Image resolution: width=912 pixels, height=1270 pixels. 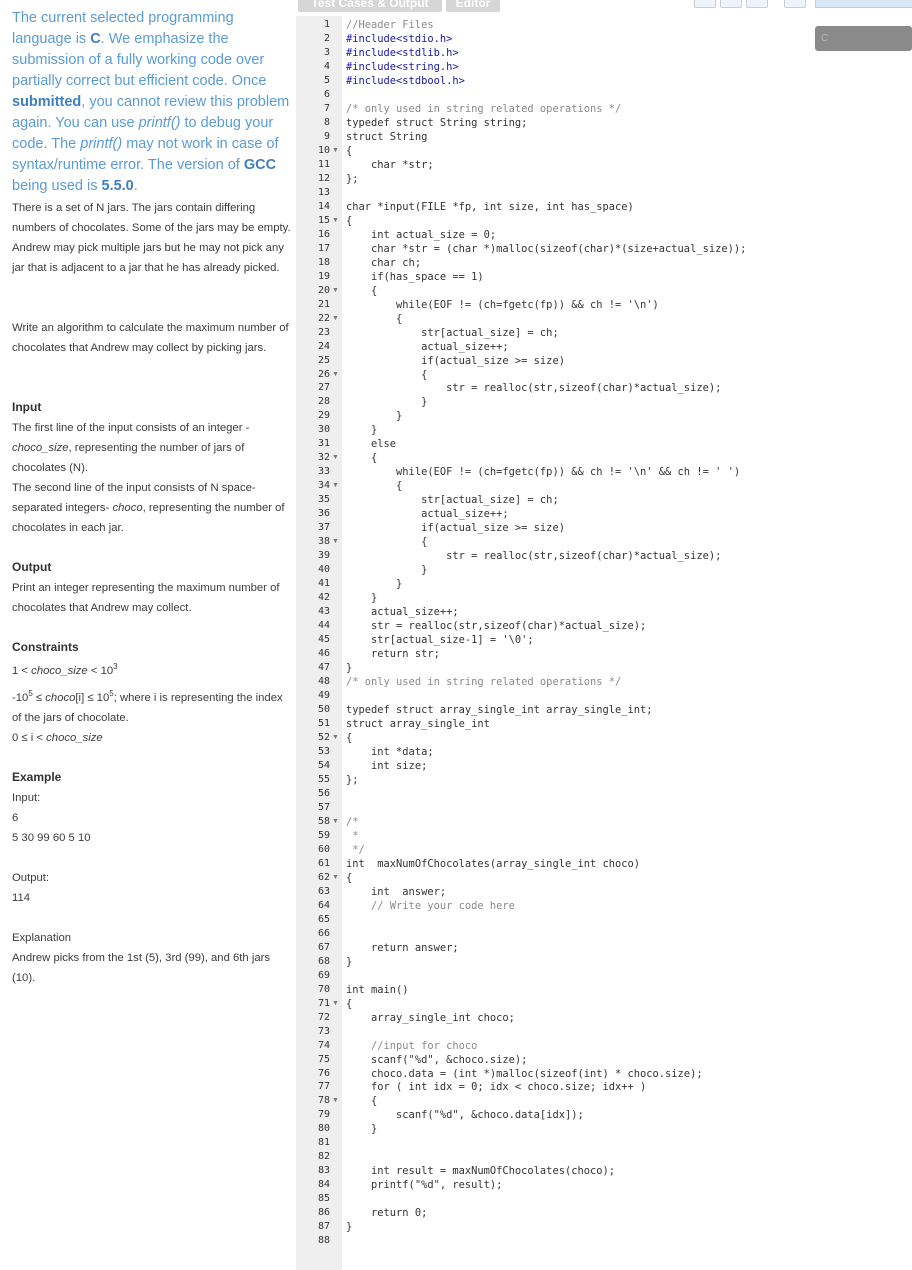 What do you see at coordinates (326, 136) in the screenshot?
I see `line-number: 9` at bounding box center [326, 136].